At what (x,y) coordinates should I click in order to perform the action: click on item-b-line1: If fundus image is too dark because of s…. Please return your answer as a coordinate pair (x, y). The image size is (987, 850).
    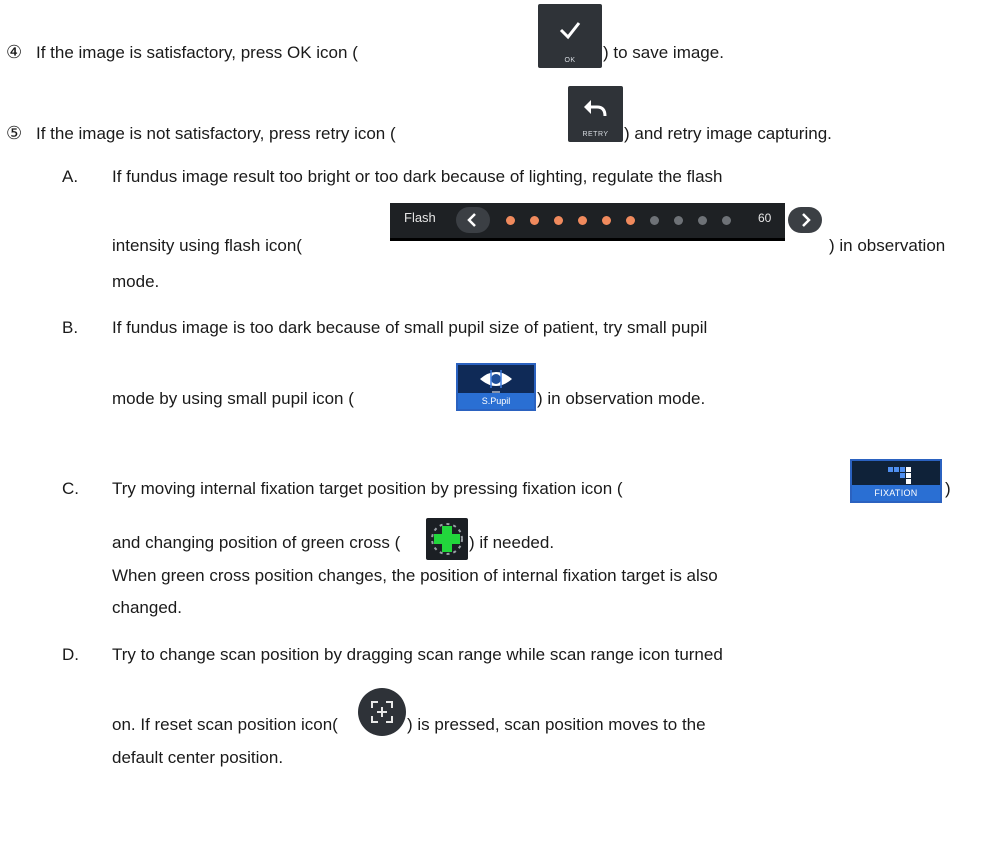
    Looking at the image, I should click on (410, 327).